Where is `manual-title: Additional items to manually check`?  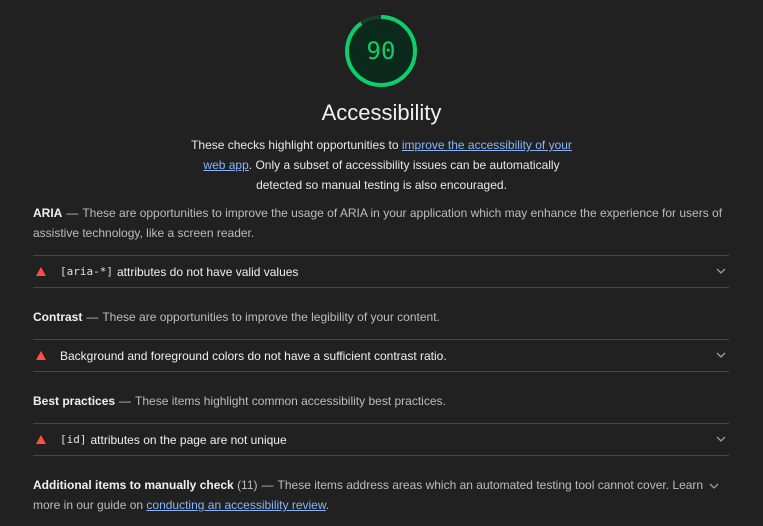
manual-title: Additional items to manually check is located at coordinates (133, 485).